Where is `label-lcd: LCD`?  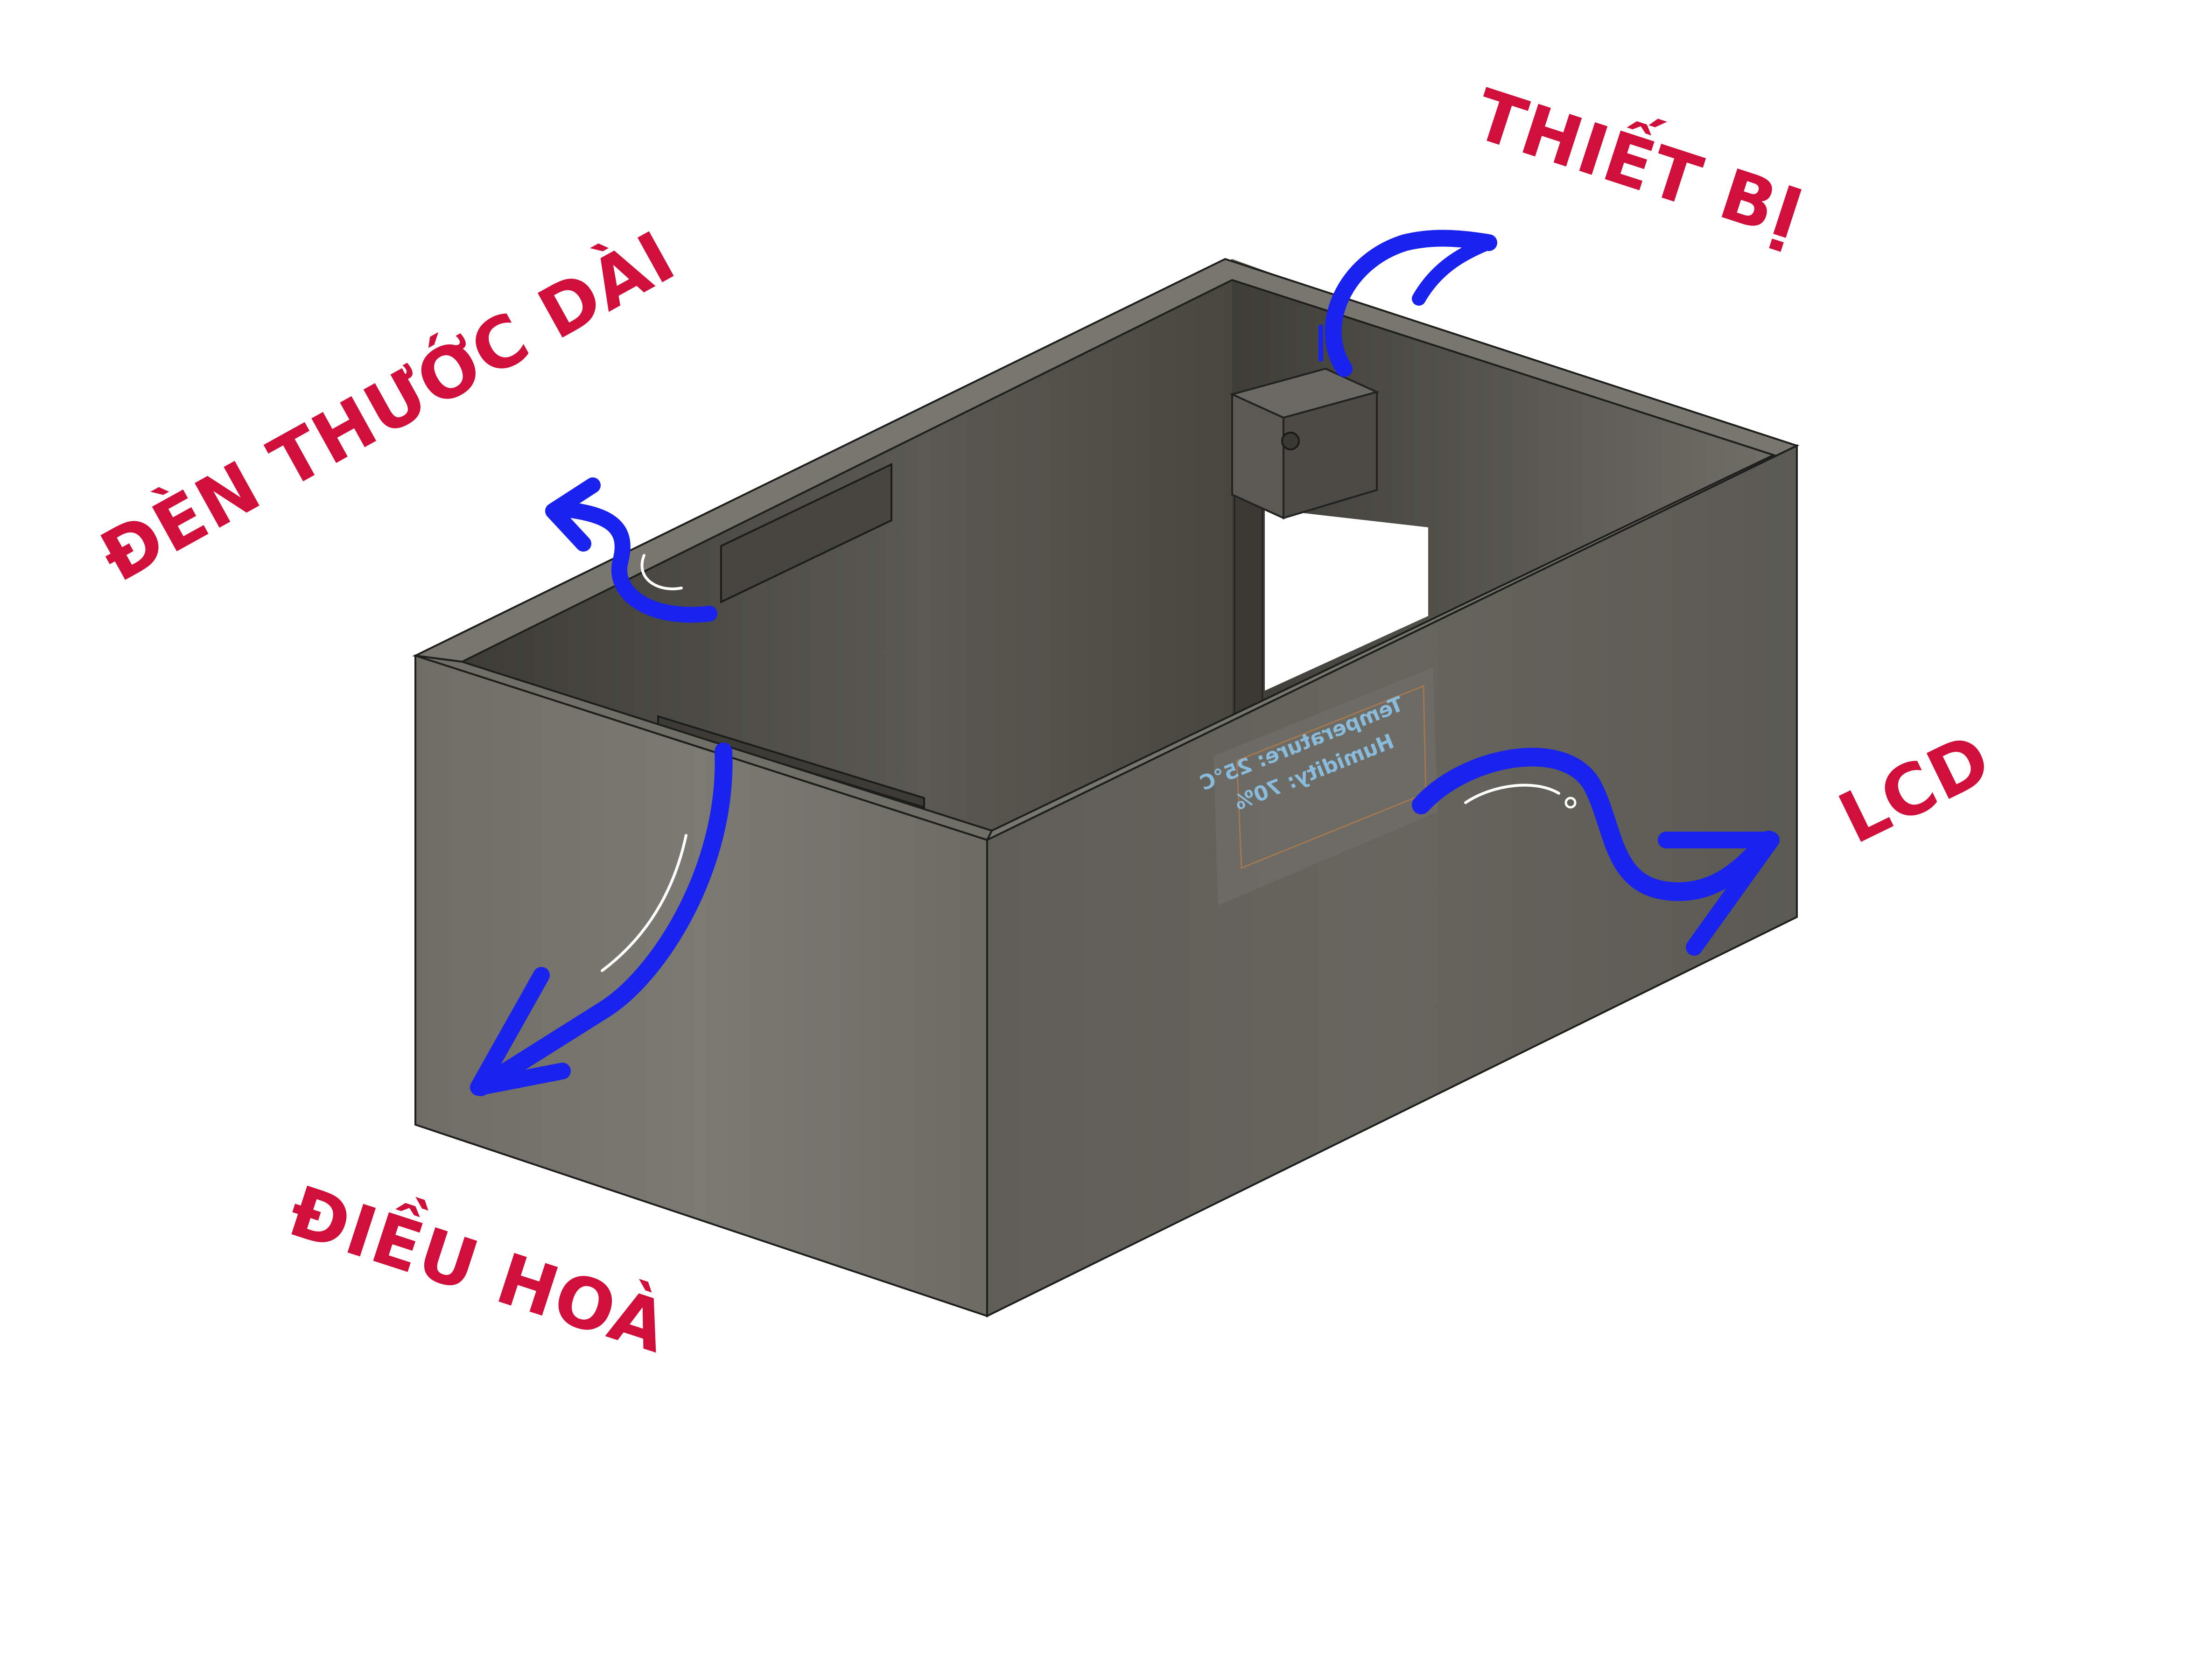
label-lcd: LCD is located at coordinates (1915, 789).